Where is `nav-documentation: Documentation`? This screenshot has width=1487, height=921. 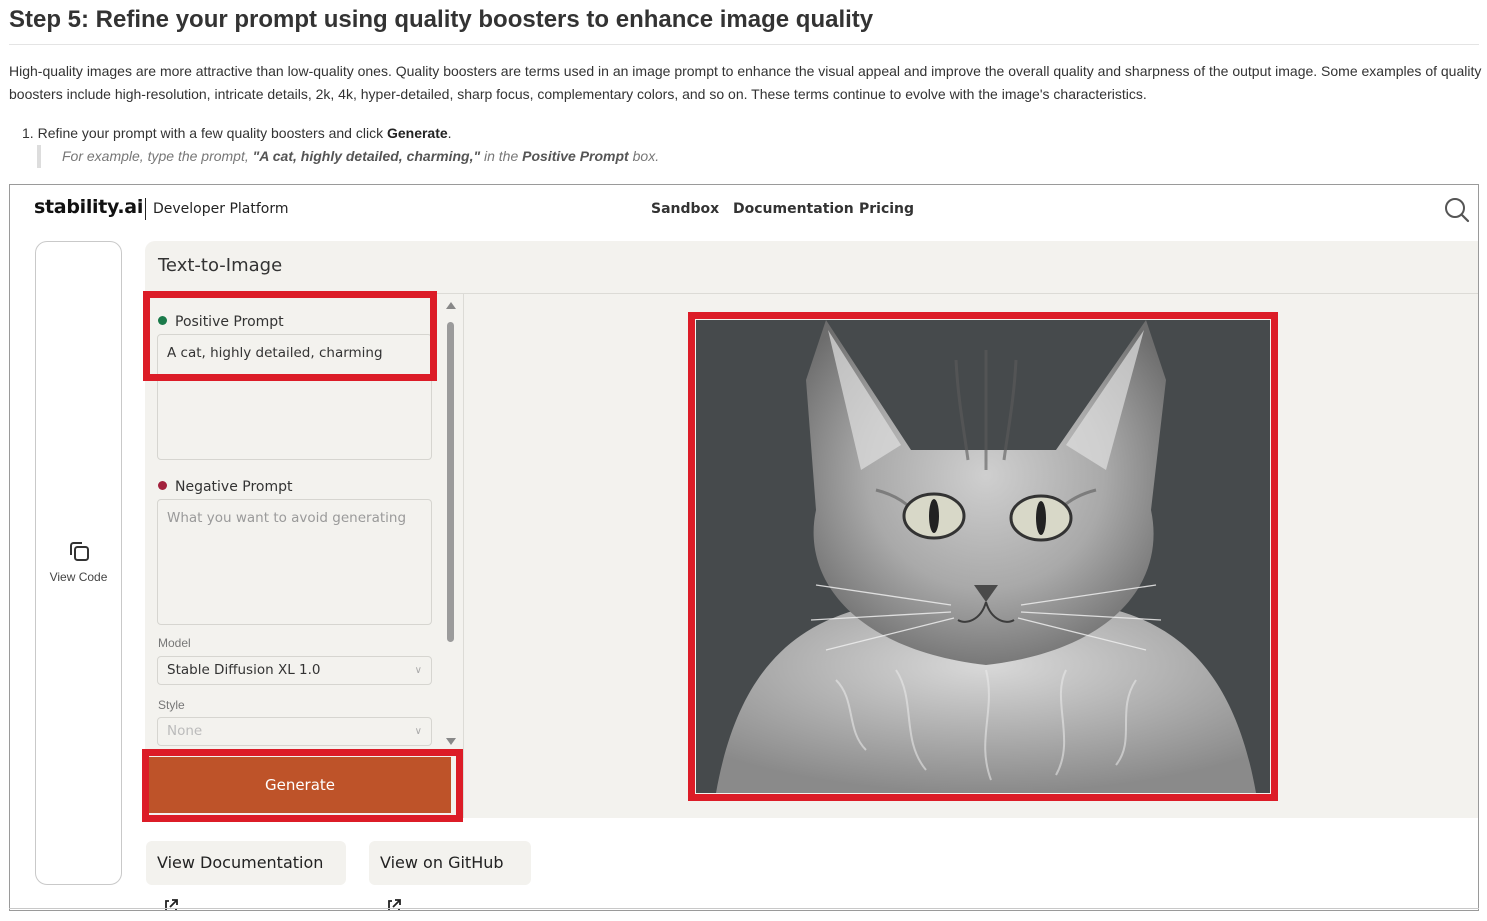 nav-documentation: Documentation is located at coordinates (793, 209).